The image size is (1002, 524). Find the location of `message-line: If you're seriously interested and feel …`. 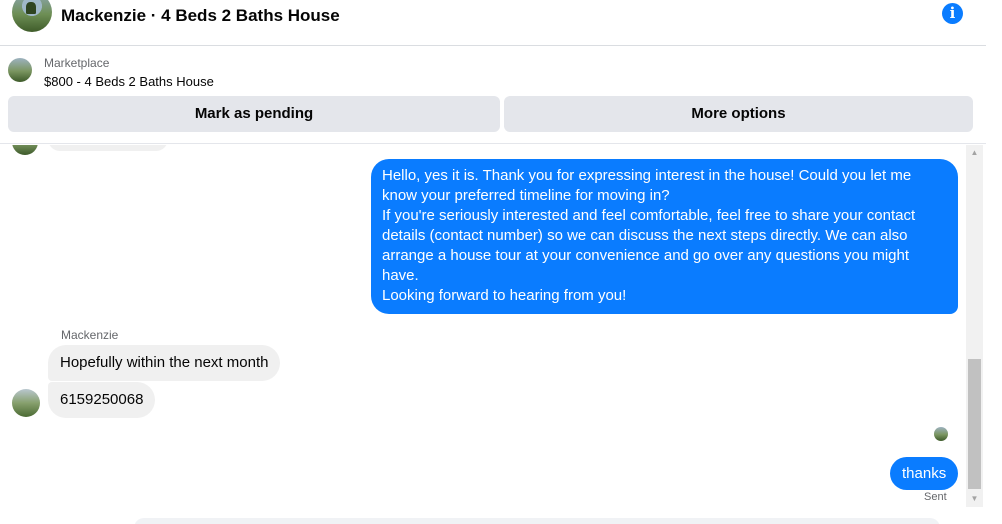

message-line: If you're seriously interested and feel … is located at coordinates (649, 245).